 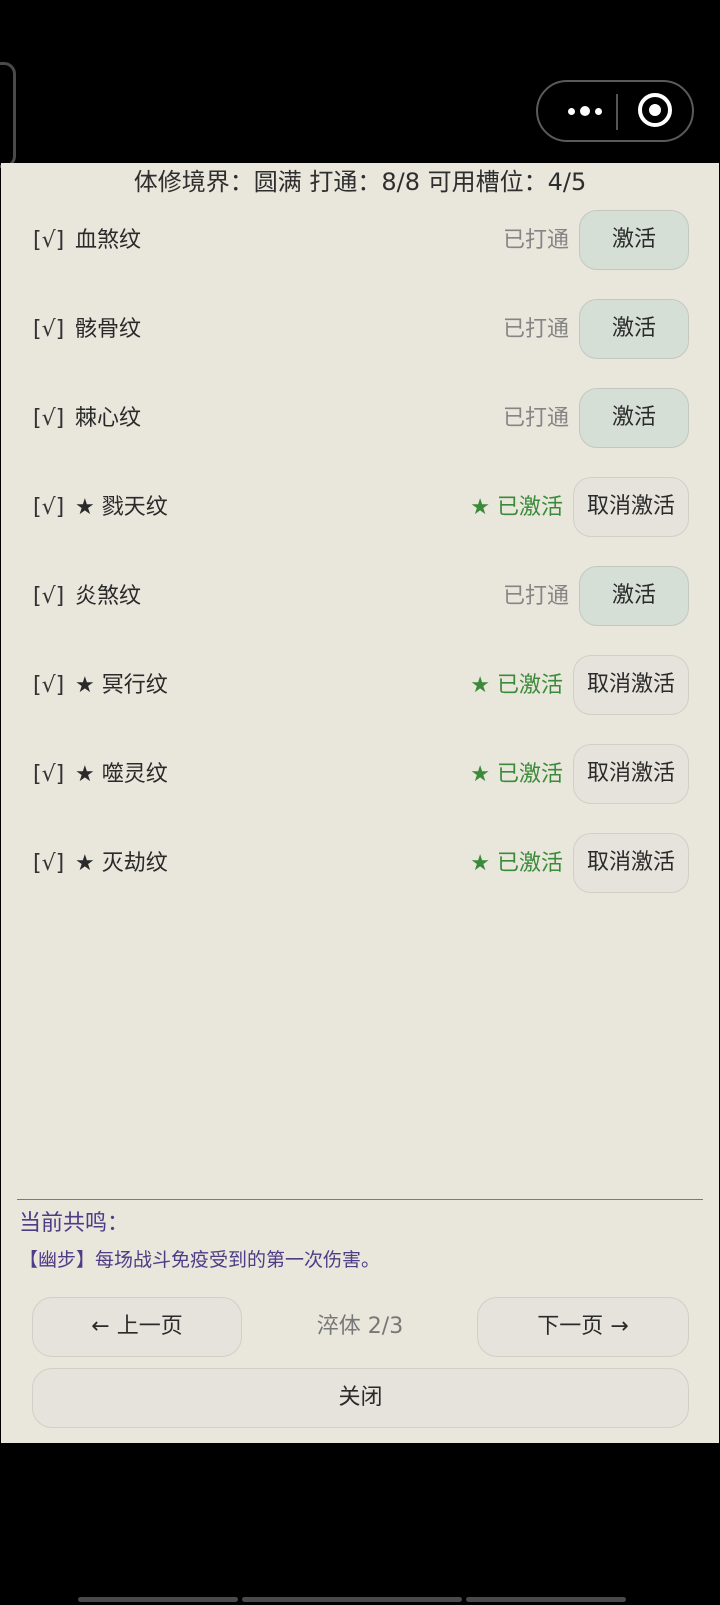 I want to click on realm-value: 圆满, so click(x=277, y=182).